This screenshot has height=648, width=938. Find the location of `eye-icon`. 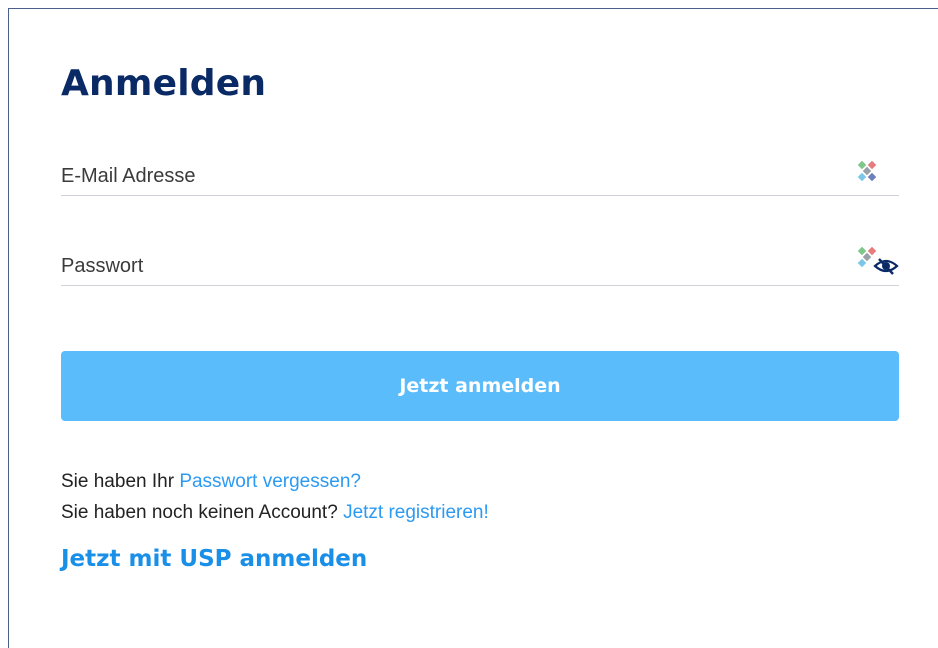

eye-icon is located at coordinates (886, 266).